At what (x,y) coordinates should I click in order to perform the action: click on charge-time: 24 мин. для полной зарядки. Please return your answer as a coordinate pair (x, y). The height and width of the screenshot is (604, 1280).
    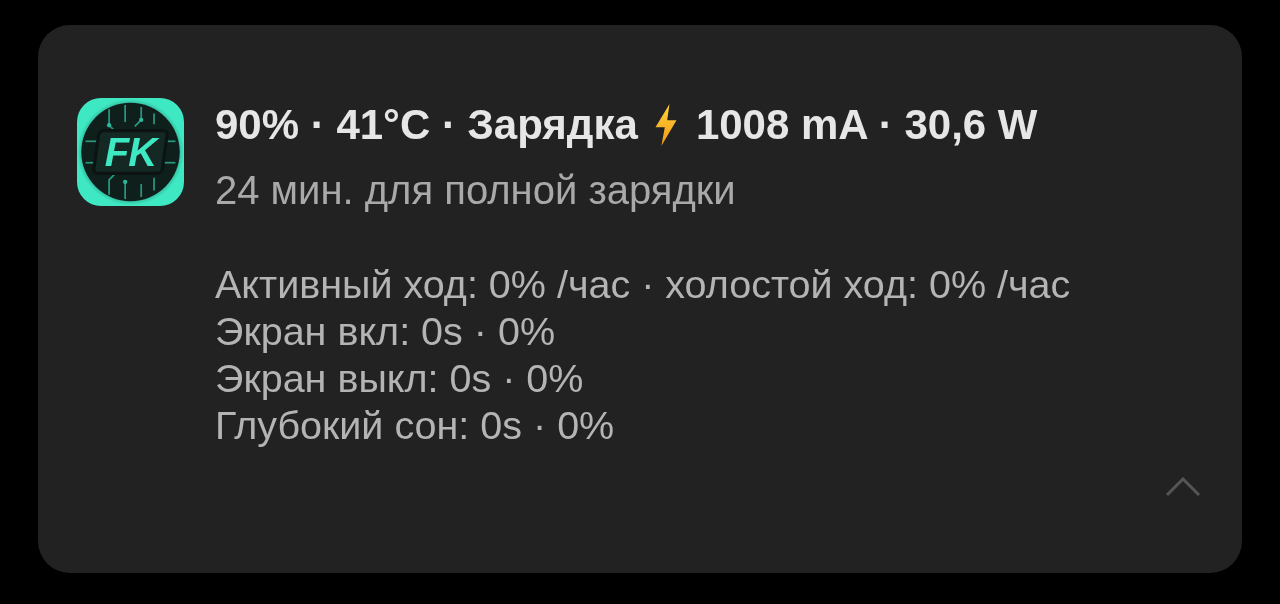
    Looking at the image, I should click on (476, 190).